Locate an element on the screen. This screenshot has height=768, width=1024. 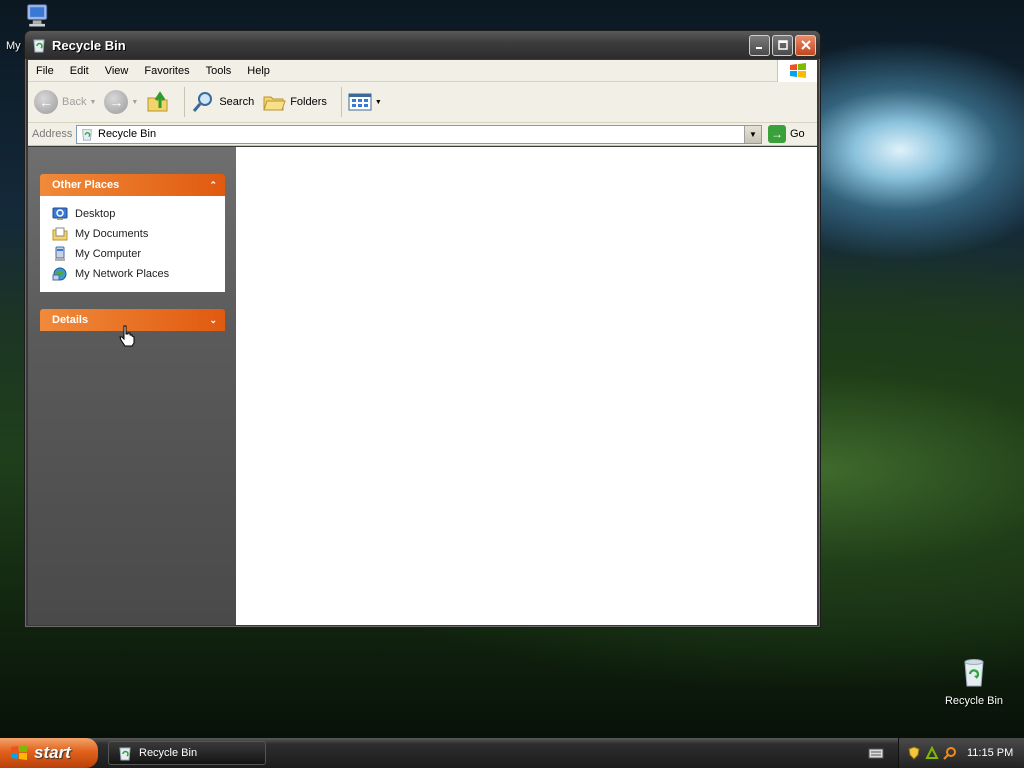
start-label: start is located at coordinates (52, 752).